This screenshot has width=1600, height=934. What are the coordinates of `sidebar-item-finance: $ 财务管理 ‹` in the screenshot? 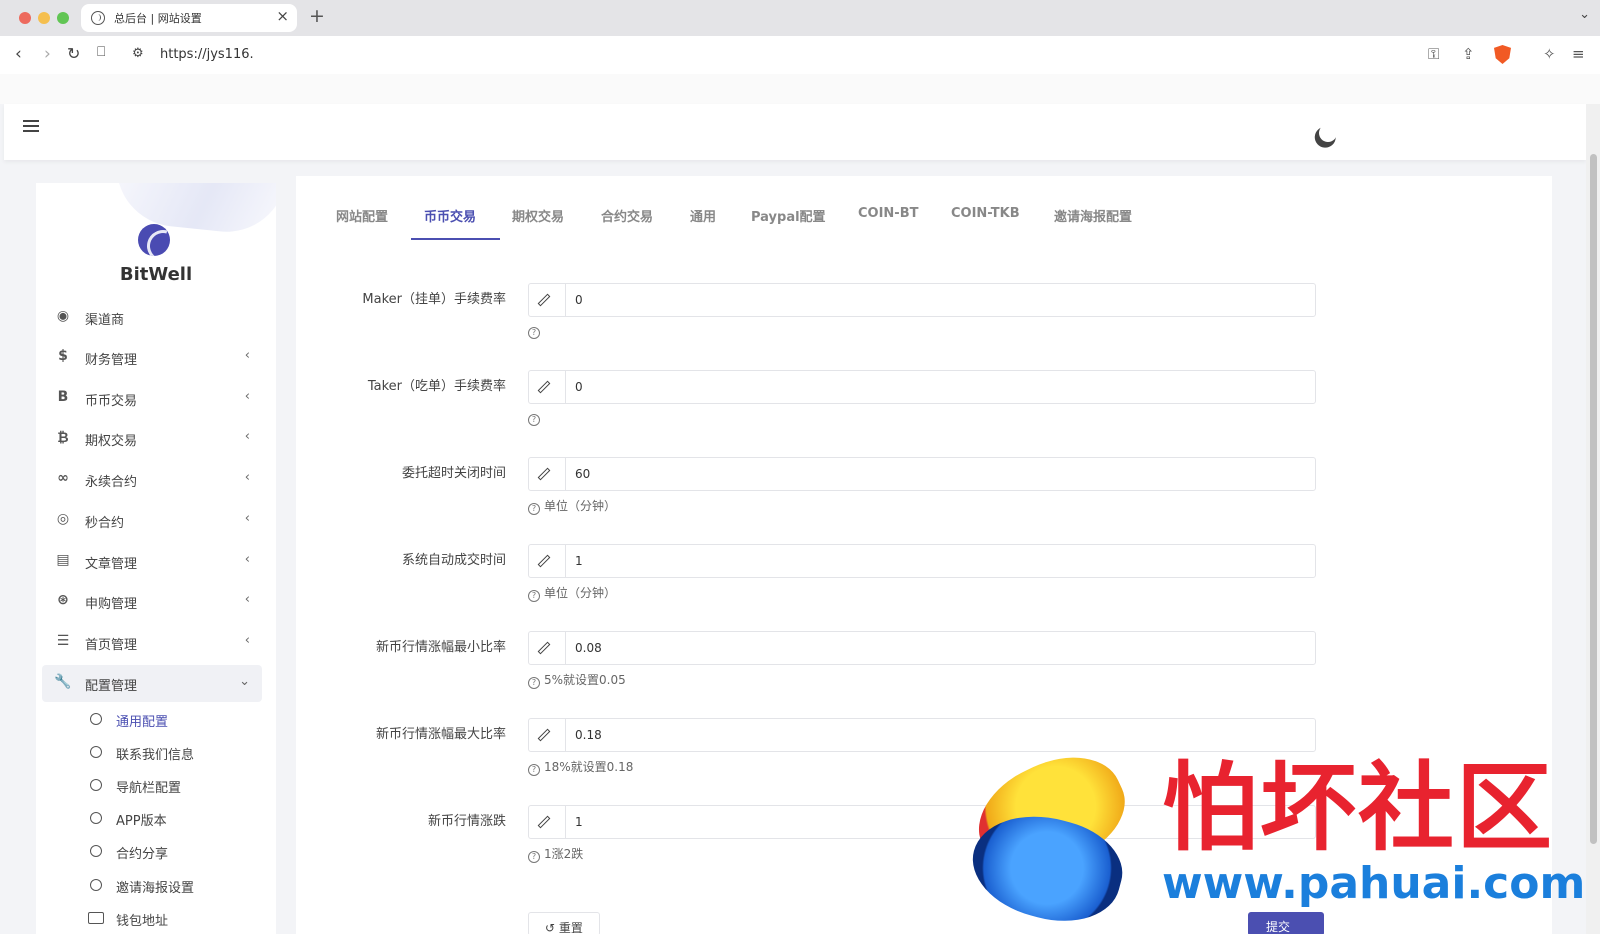 It's located at (152, 357).